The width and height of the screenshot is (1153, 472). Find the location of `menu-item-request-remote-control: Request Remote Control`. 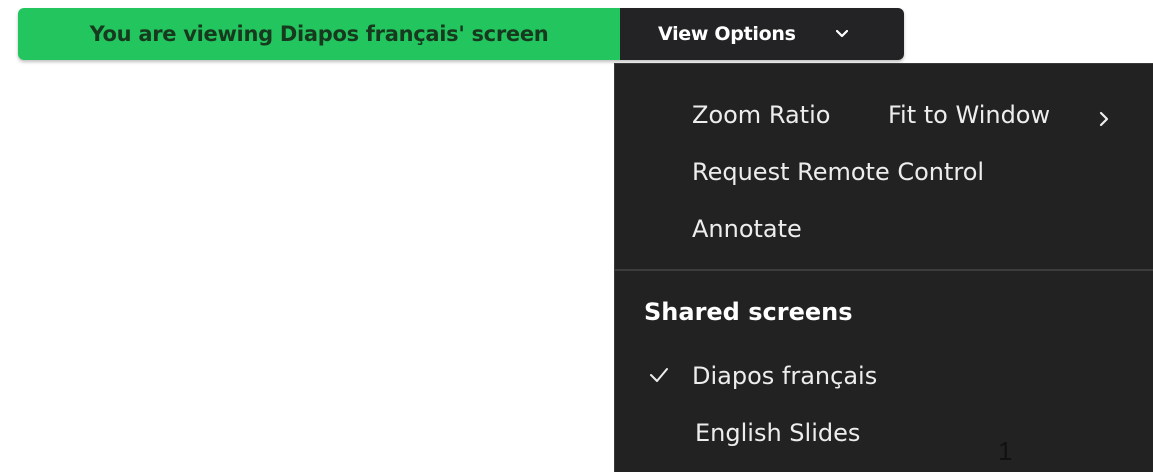

menu-item-request-remote-control: Request Remote Control is located at coordinates (884, 172).